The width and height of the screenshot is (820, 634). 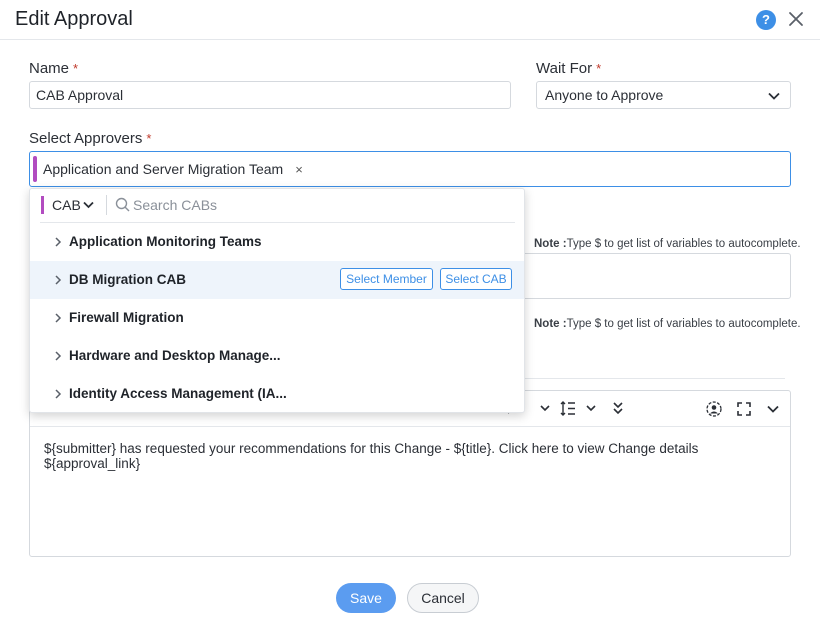 I want to click on cancel-button: Cancel, so click(x=443, y=598).